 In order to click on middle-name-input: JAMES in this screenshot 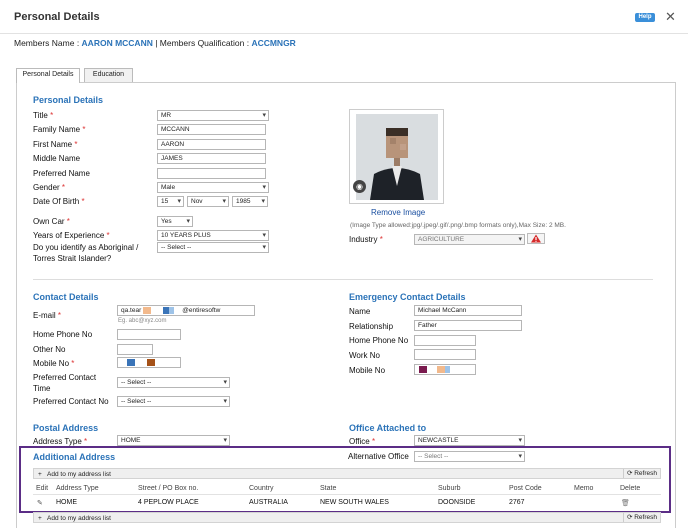, I will do `click(211, 158)`.